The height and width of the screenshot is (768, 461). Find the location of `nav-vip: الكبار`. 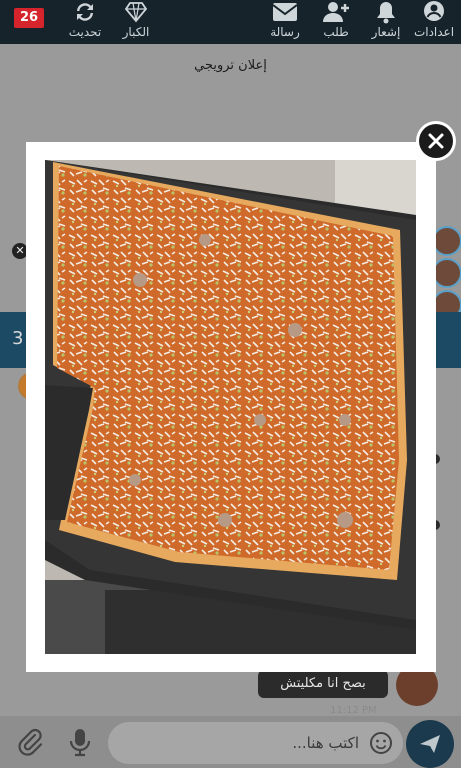

nav-vip: الكبار is located at coordinates (136, 22).